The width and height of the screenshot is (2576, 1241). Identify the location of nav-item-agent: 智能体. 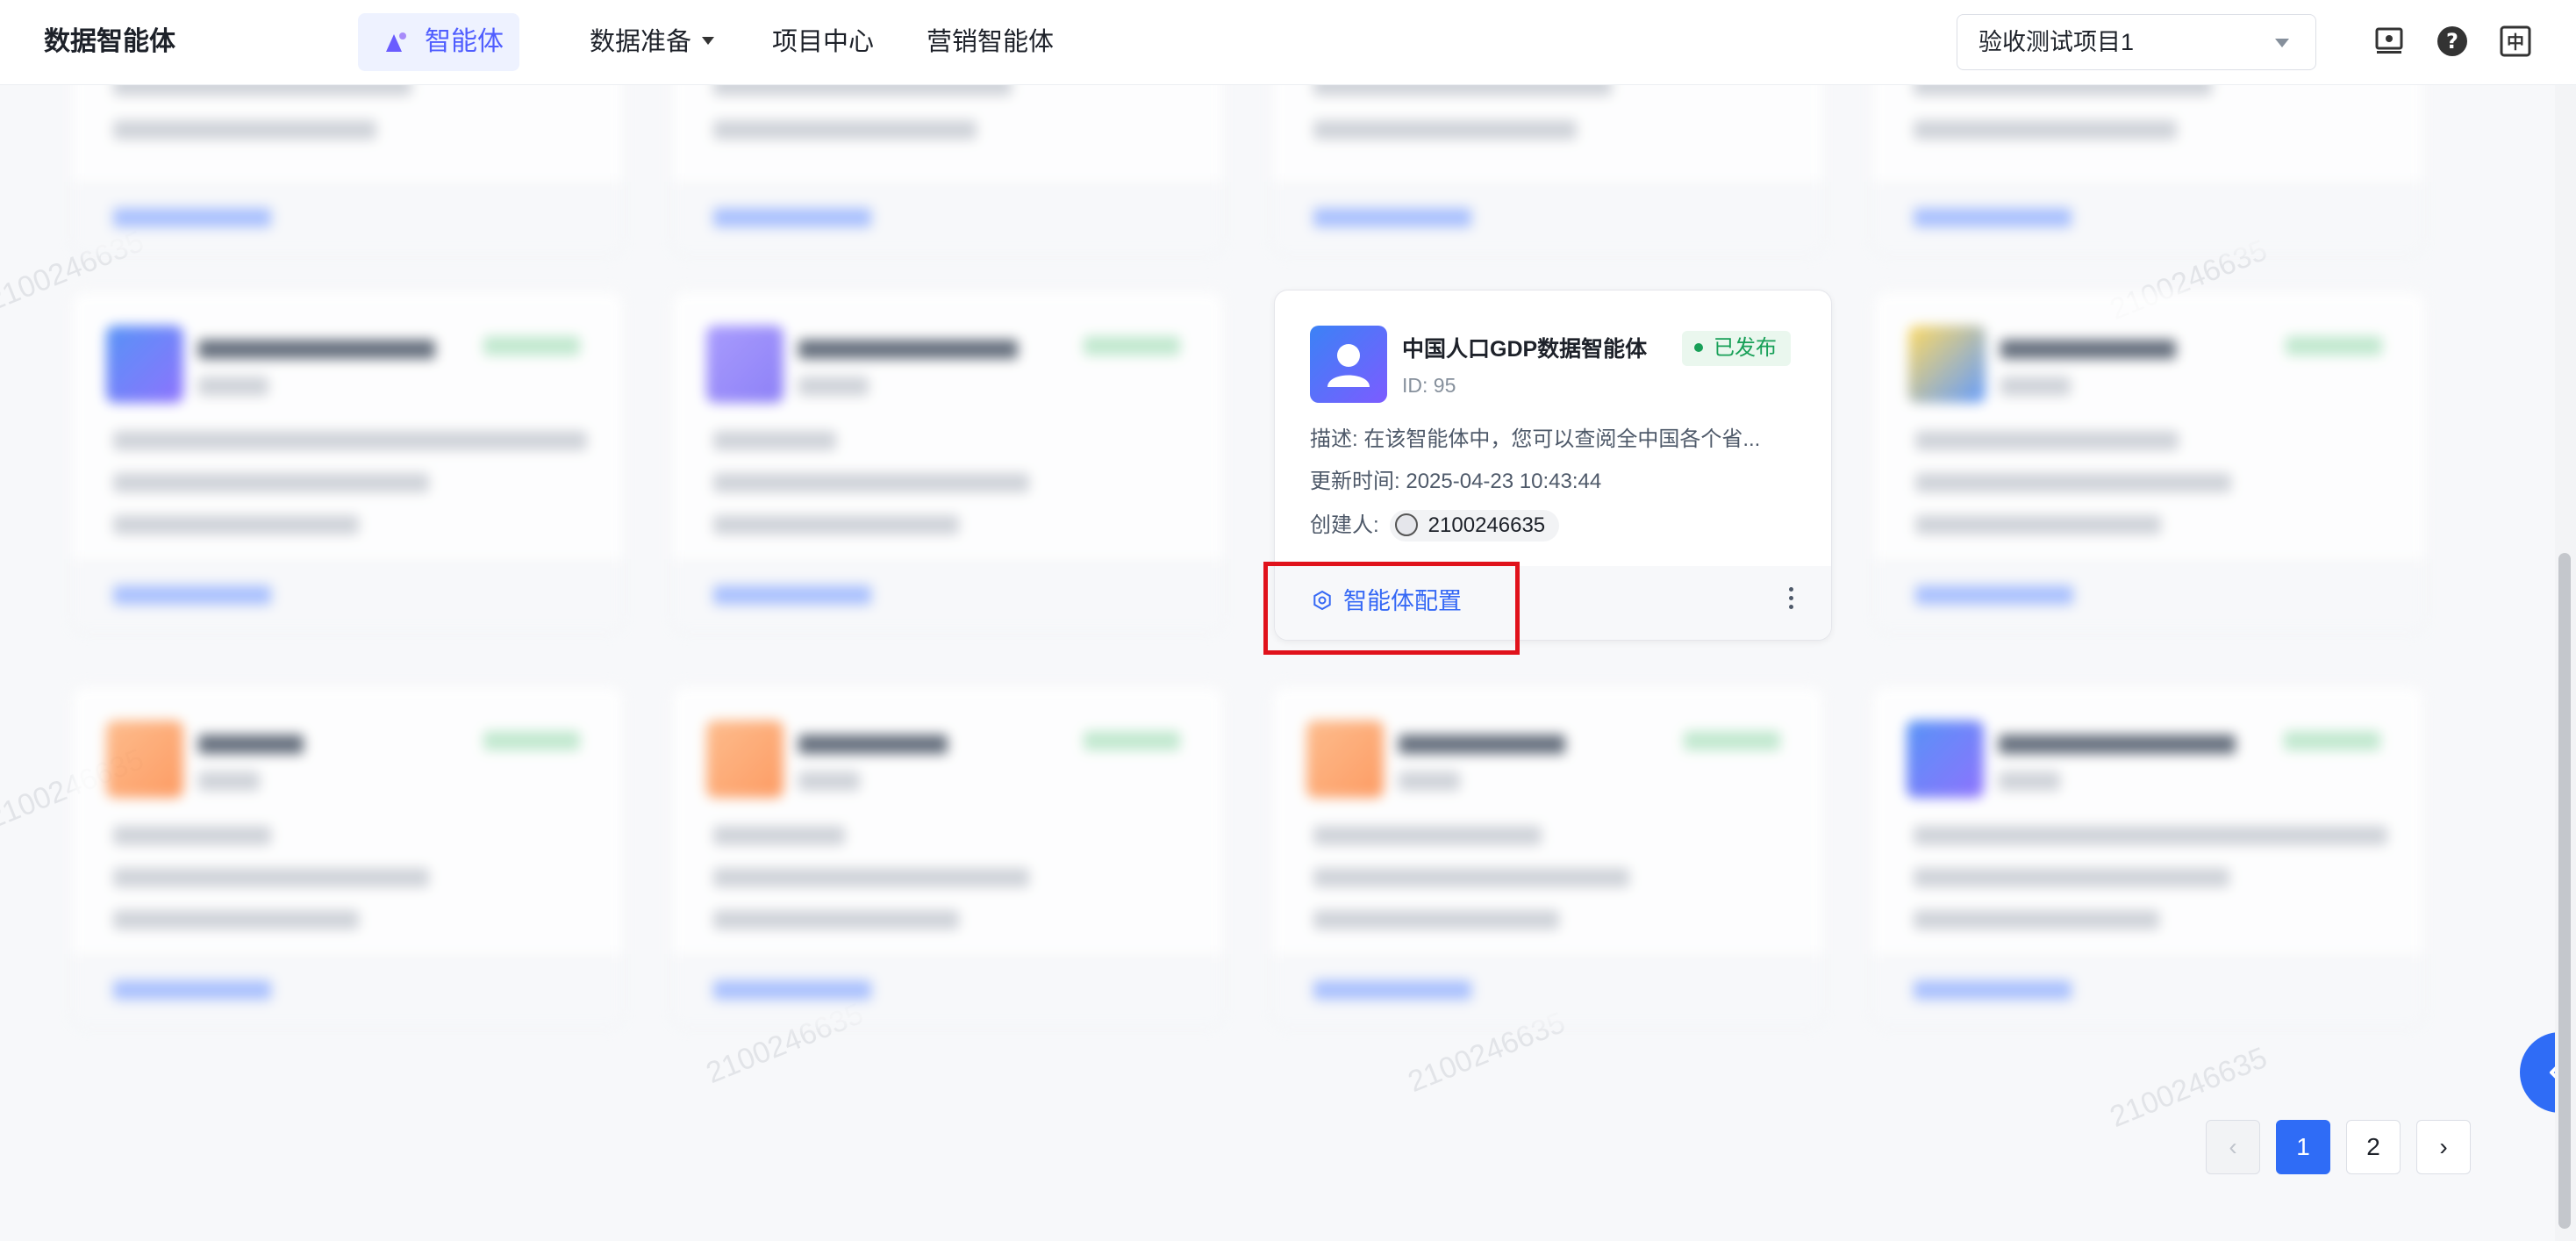
(438, 42).